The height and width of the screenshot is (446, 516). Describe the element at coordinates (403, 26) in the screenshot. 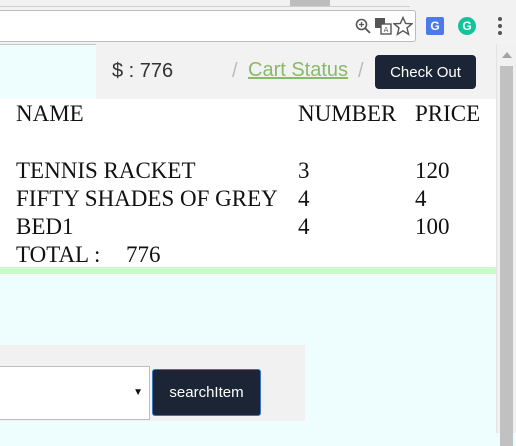

I see `bookmark-star-icon` at that location.